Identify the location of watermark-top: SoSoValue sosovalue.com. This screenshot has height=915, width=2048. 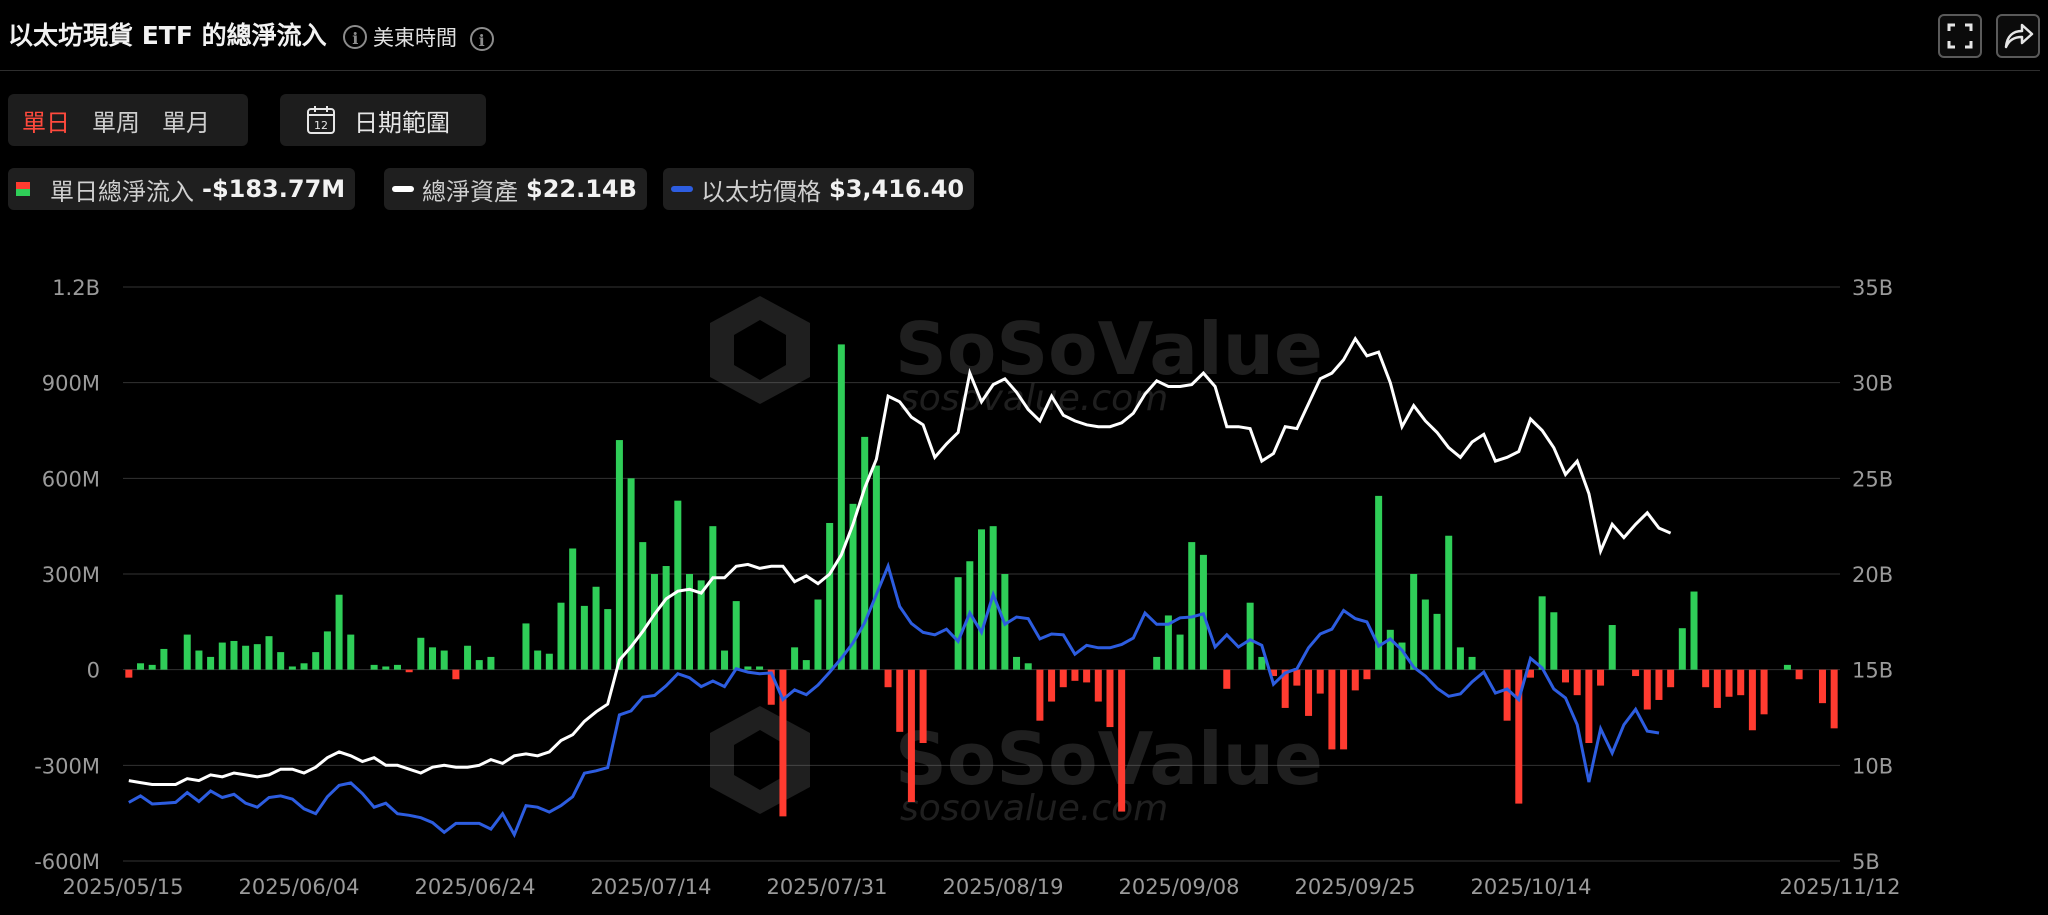
(1016, 357).